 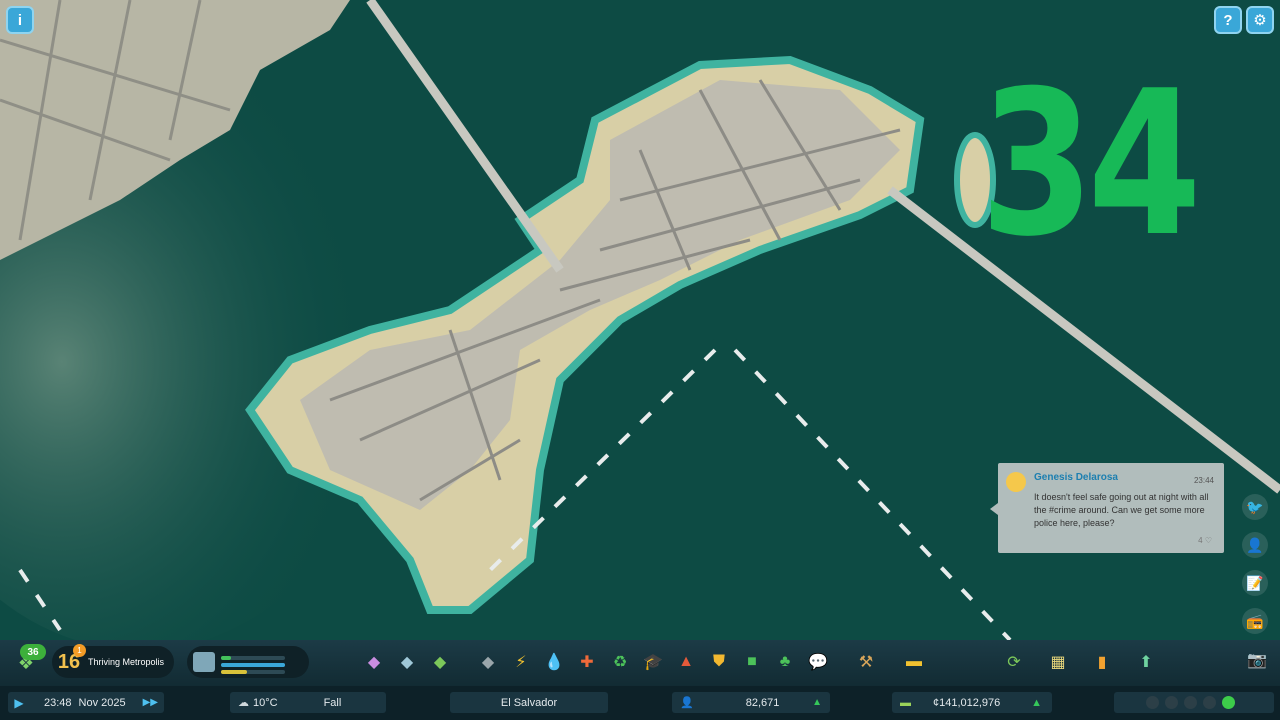 I want to click on settings-icon: ⚙, so click(x=1260, y=20).